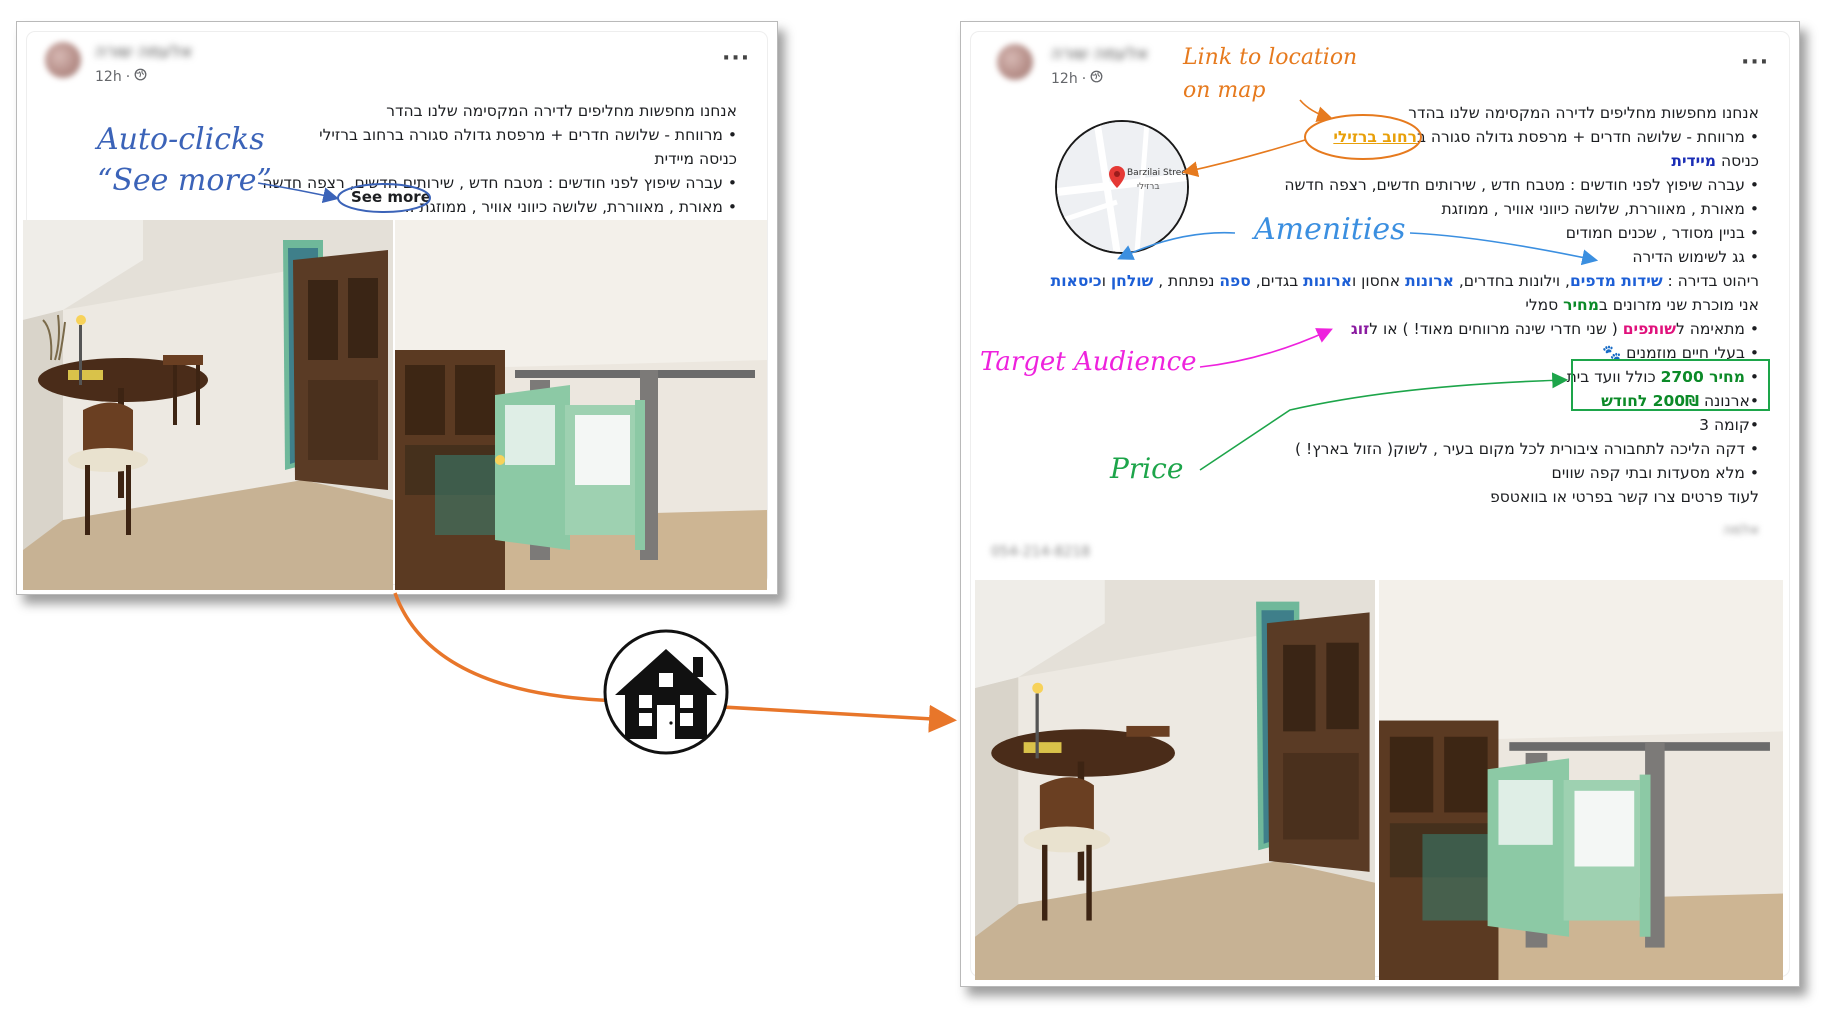  I want to click on amenities-arrow-right, so click(1504, 249).